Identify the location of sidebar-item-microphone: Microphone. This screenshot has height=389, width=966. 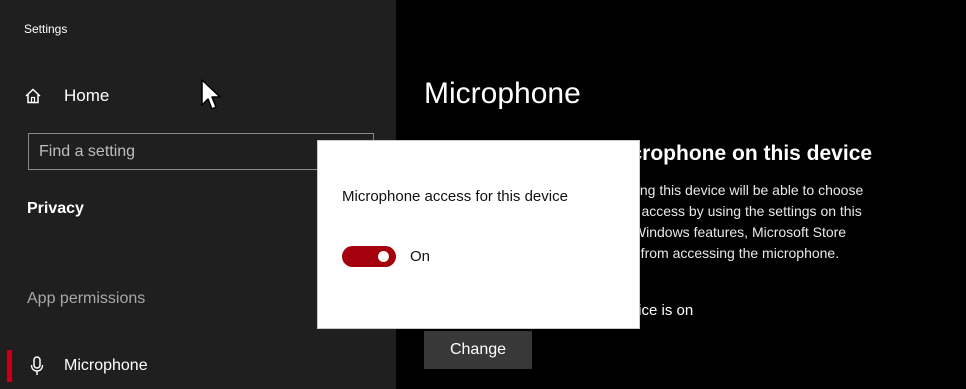
(198, 366).